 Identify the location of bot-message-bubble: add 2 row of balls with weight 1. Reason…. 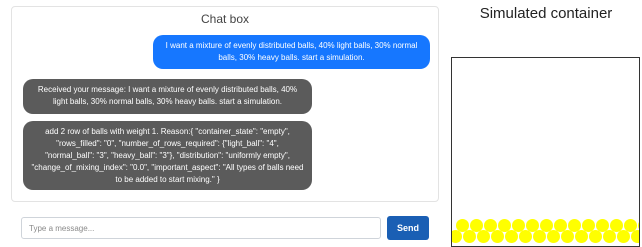
(167, 155).